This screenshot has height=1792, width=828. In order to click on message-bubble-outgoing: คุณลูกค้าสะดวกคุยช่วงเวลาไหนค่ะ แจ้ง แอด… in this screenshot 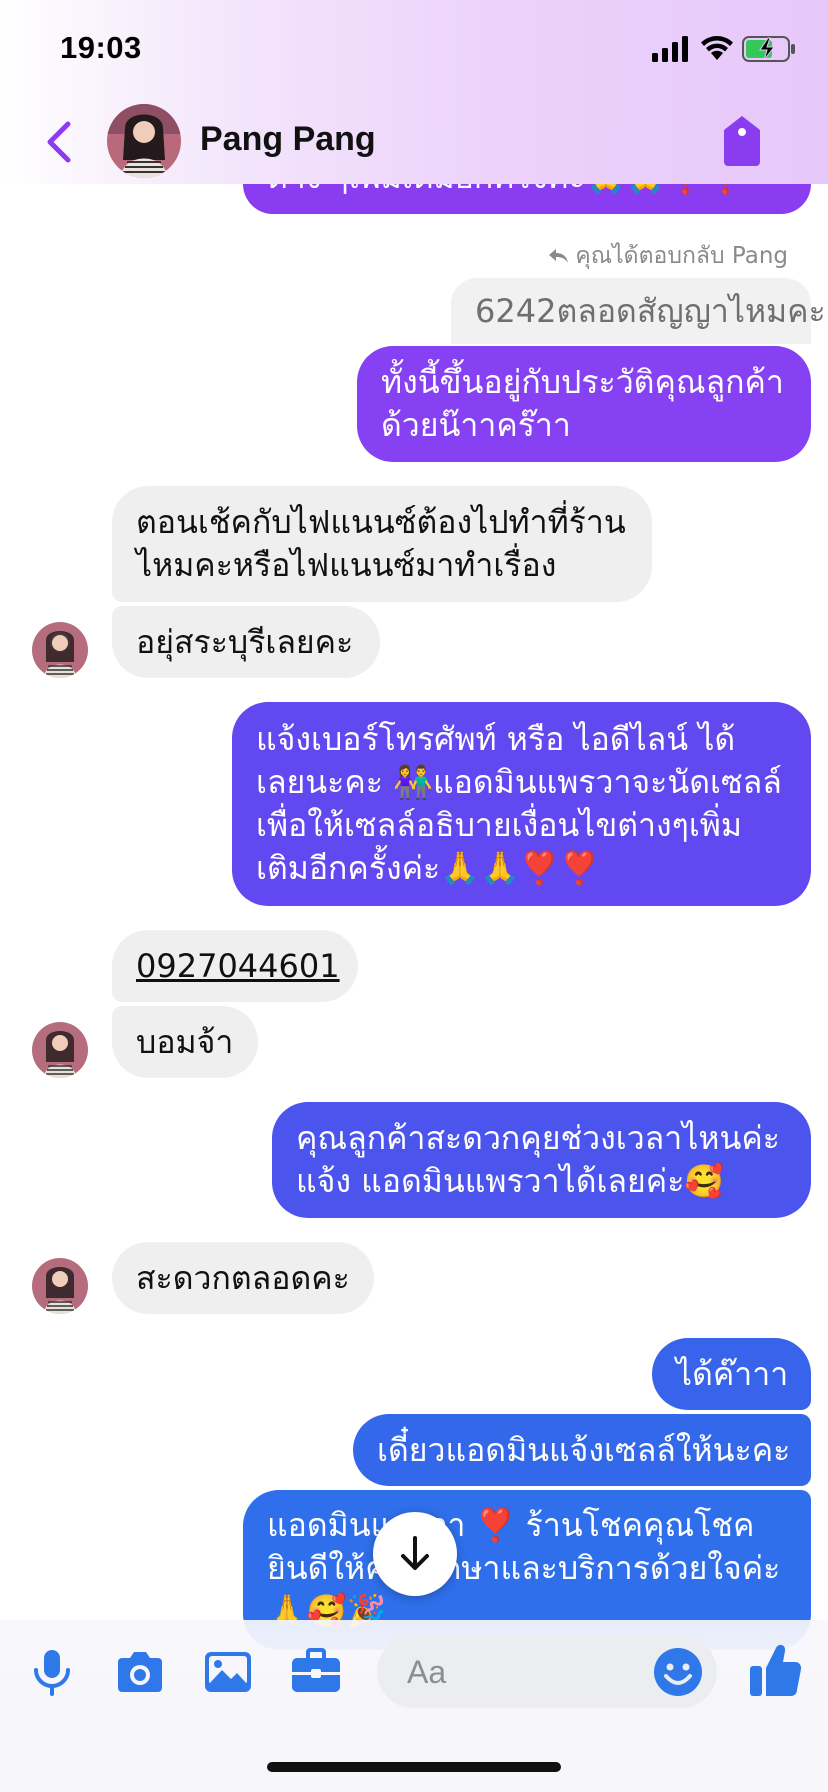, I will do `click(541, 1160)`.